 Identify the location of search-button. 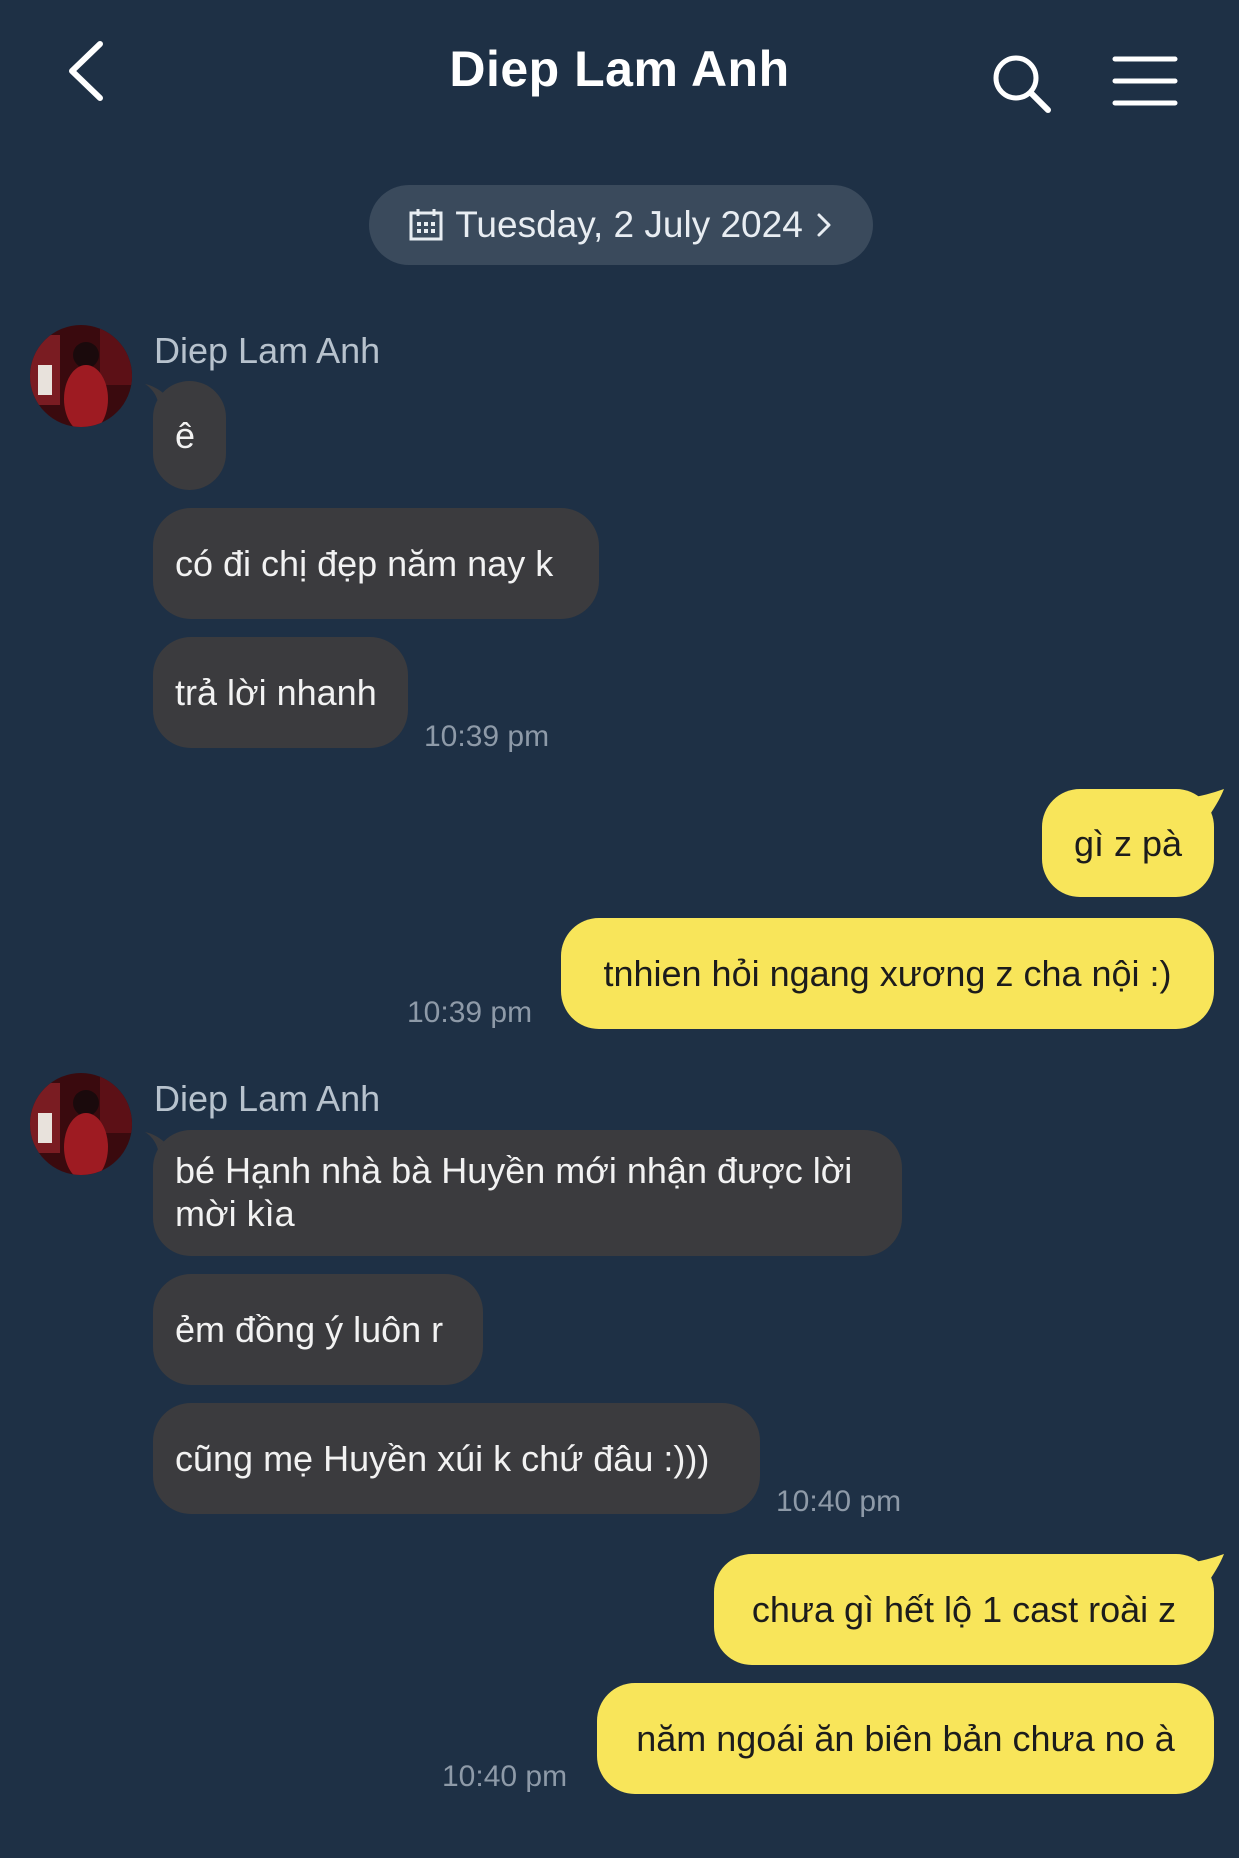
(1022, 84).